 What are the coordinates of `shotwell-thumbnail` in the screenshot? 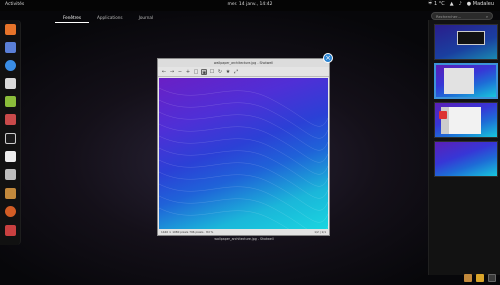 It's located at (459, 81).